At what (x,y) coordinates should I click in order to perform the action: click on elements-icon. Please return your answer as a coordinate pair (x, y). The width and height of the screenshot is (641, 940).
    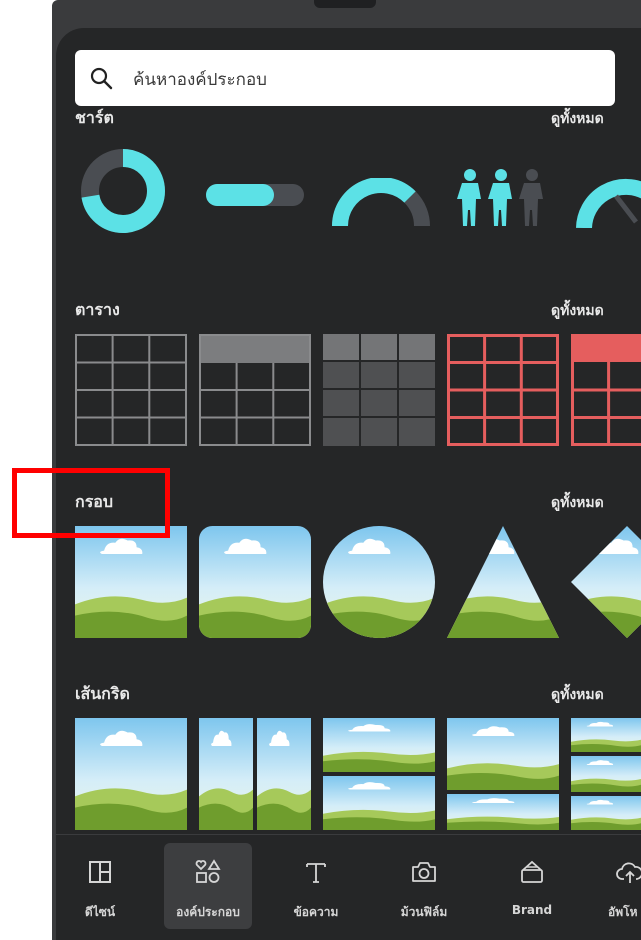
    Looking at the image, I should click on (208, 871).